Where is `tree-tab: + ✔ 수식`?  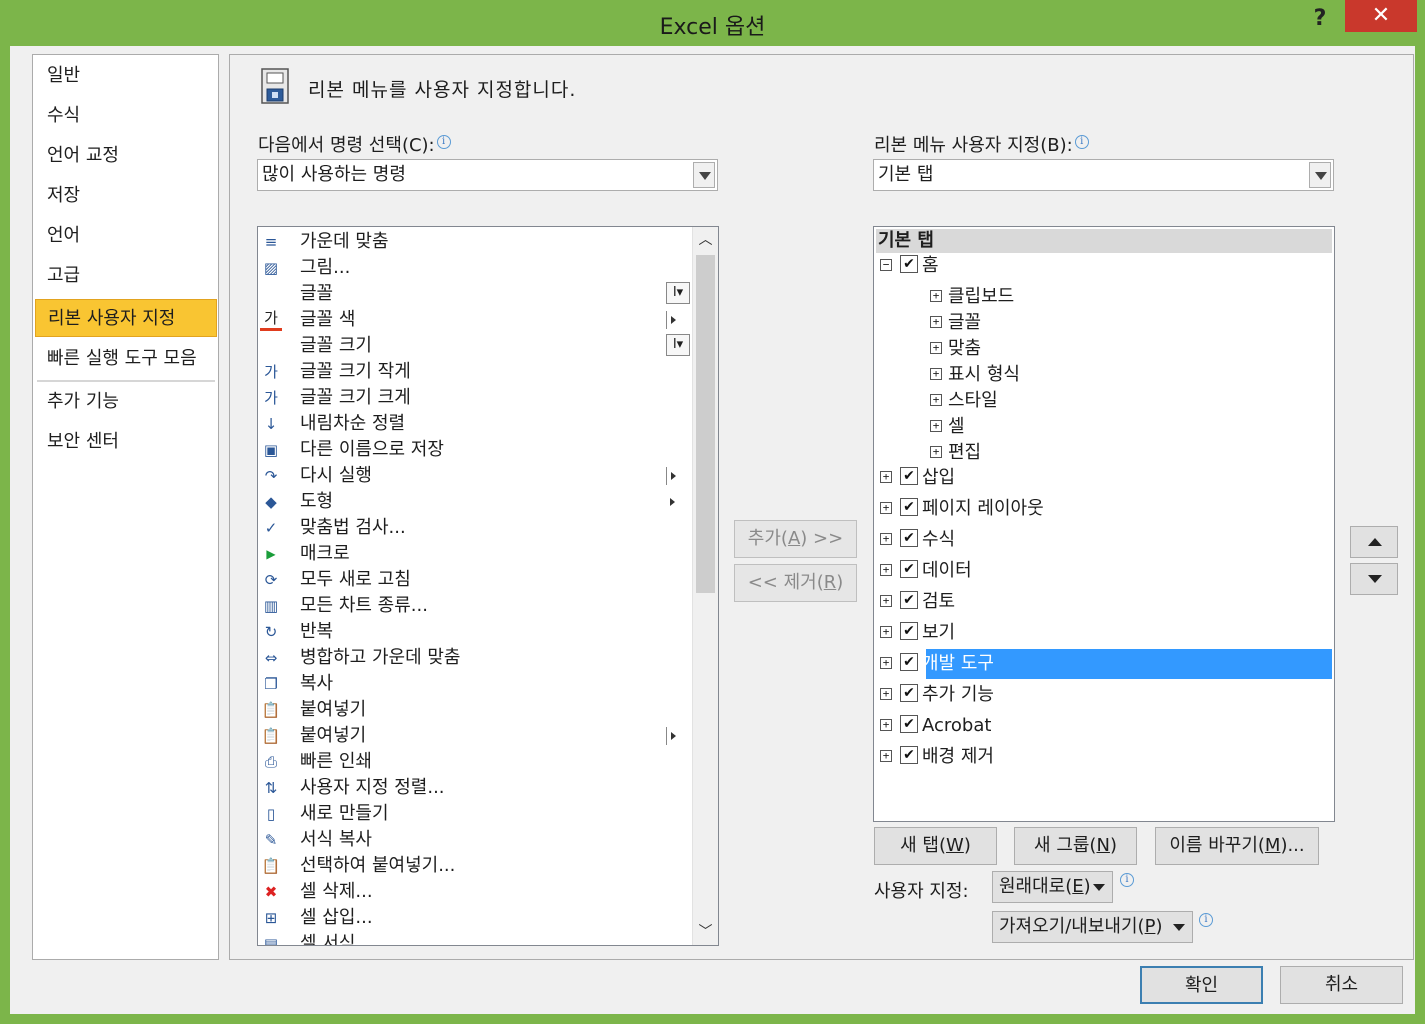
tree-tab: + ✔ 수식 is located at coordinates (1103, 540).